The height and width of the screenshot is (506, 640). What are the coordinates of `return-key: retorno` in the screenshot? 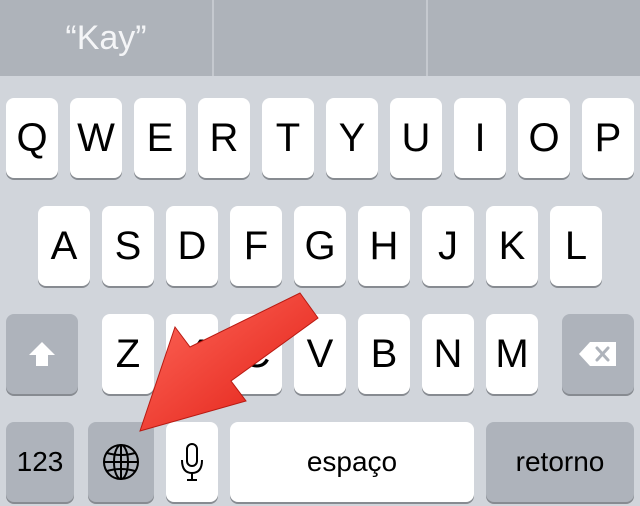 It's located at (560, 462).